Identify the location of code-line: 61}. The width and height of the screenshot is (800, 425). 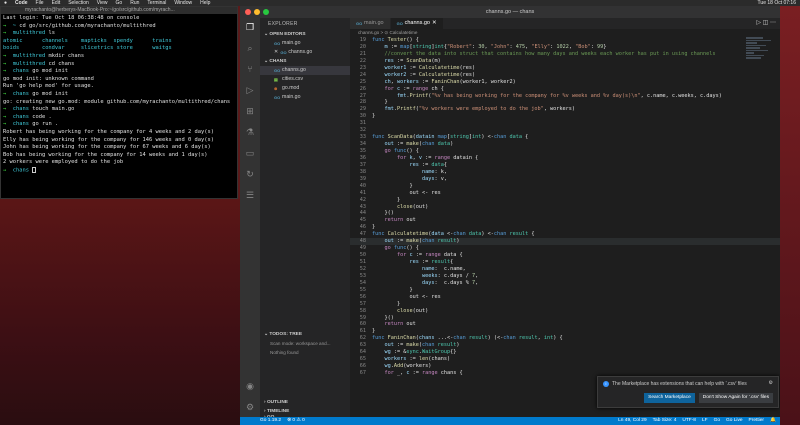
(565, 331).